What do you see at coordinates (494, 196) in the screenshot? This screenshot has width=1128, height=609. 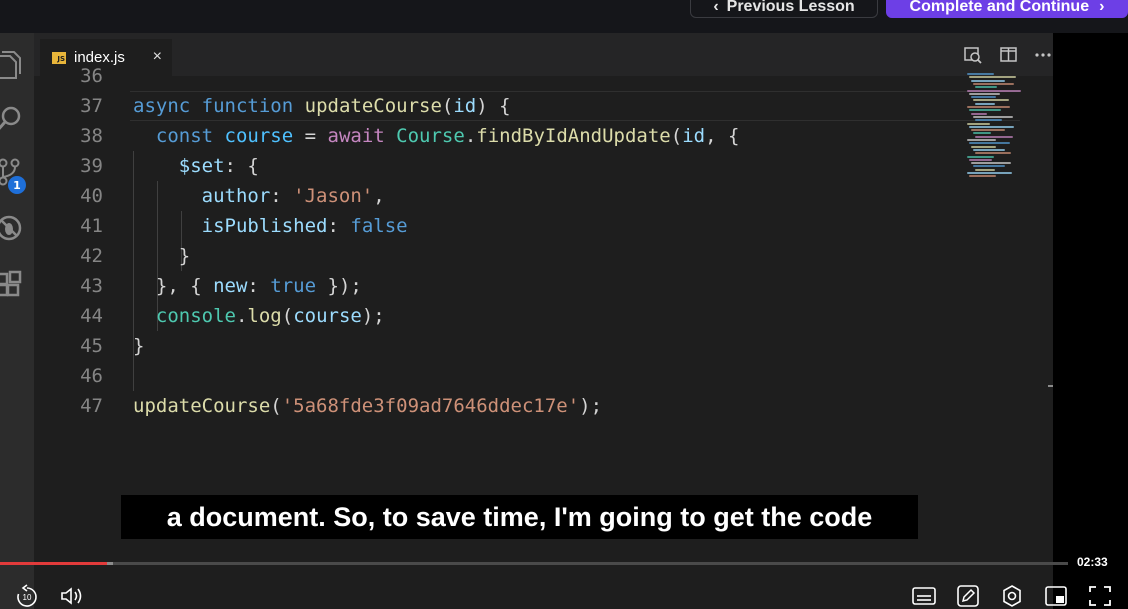 I see `code-line: 40 author: 'Jason',` at bounding box center [494, 196].